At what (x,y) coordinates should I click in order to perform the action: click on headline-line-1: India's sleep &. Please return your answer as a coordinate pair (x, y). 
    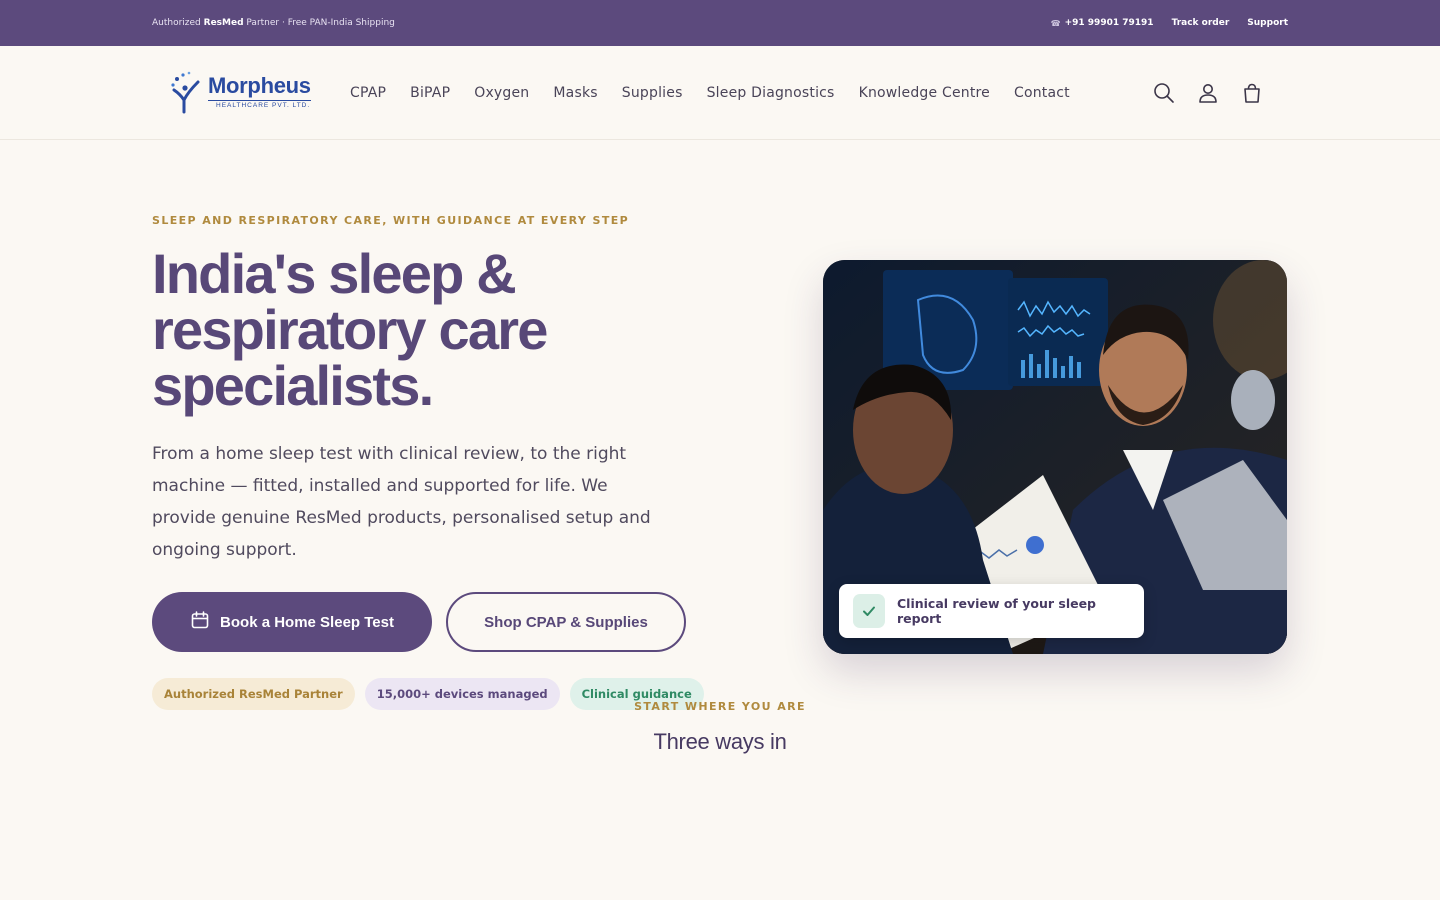
    Looking at the image, I should click on (334, 273).